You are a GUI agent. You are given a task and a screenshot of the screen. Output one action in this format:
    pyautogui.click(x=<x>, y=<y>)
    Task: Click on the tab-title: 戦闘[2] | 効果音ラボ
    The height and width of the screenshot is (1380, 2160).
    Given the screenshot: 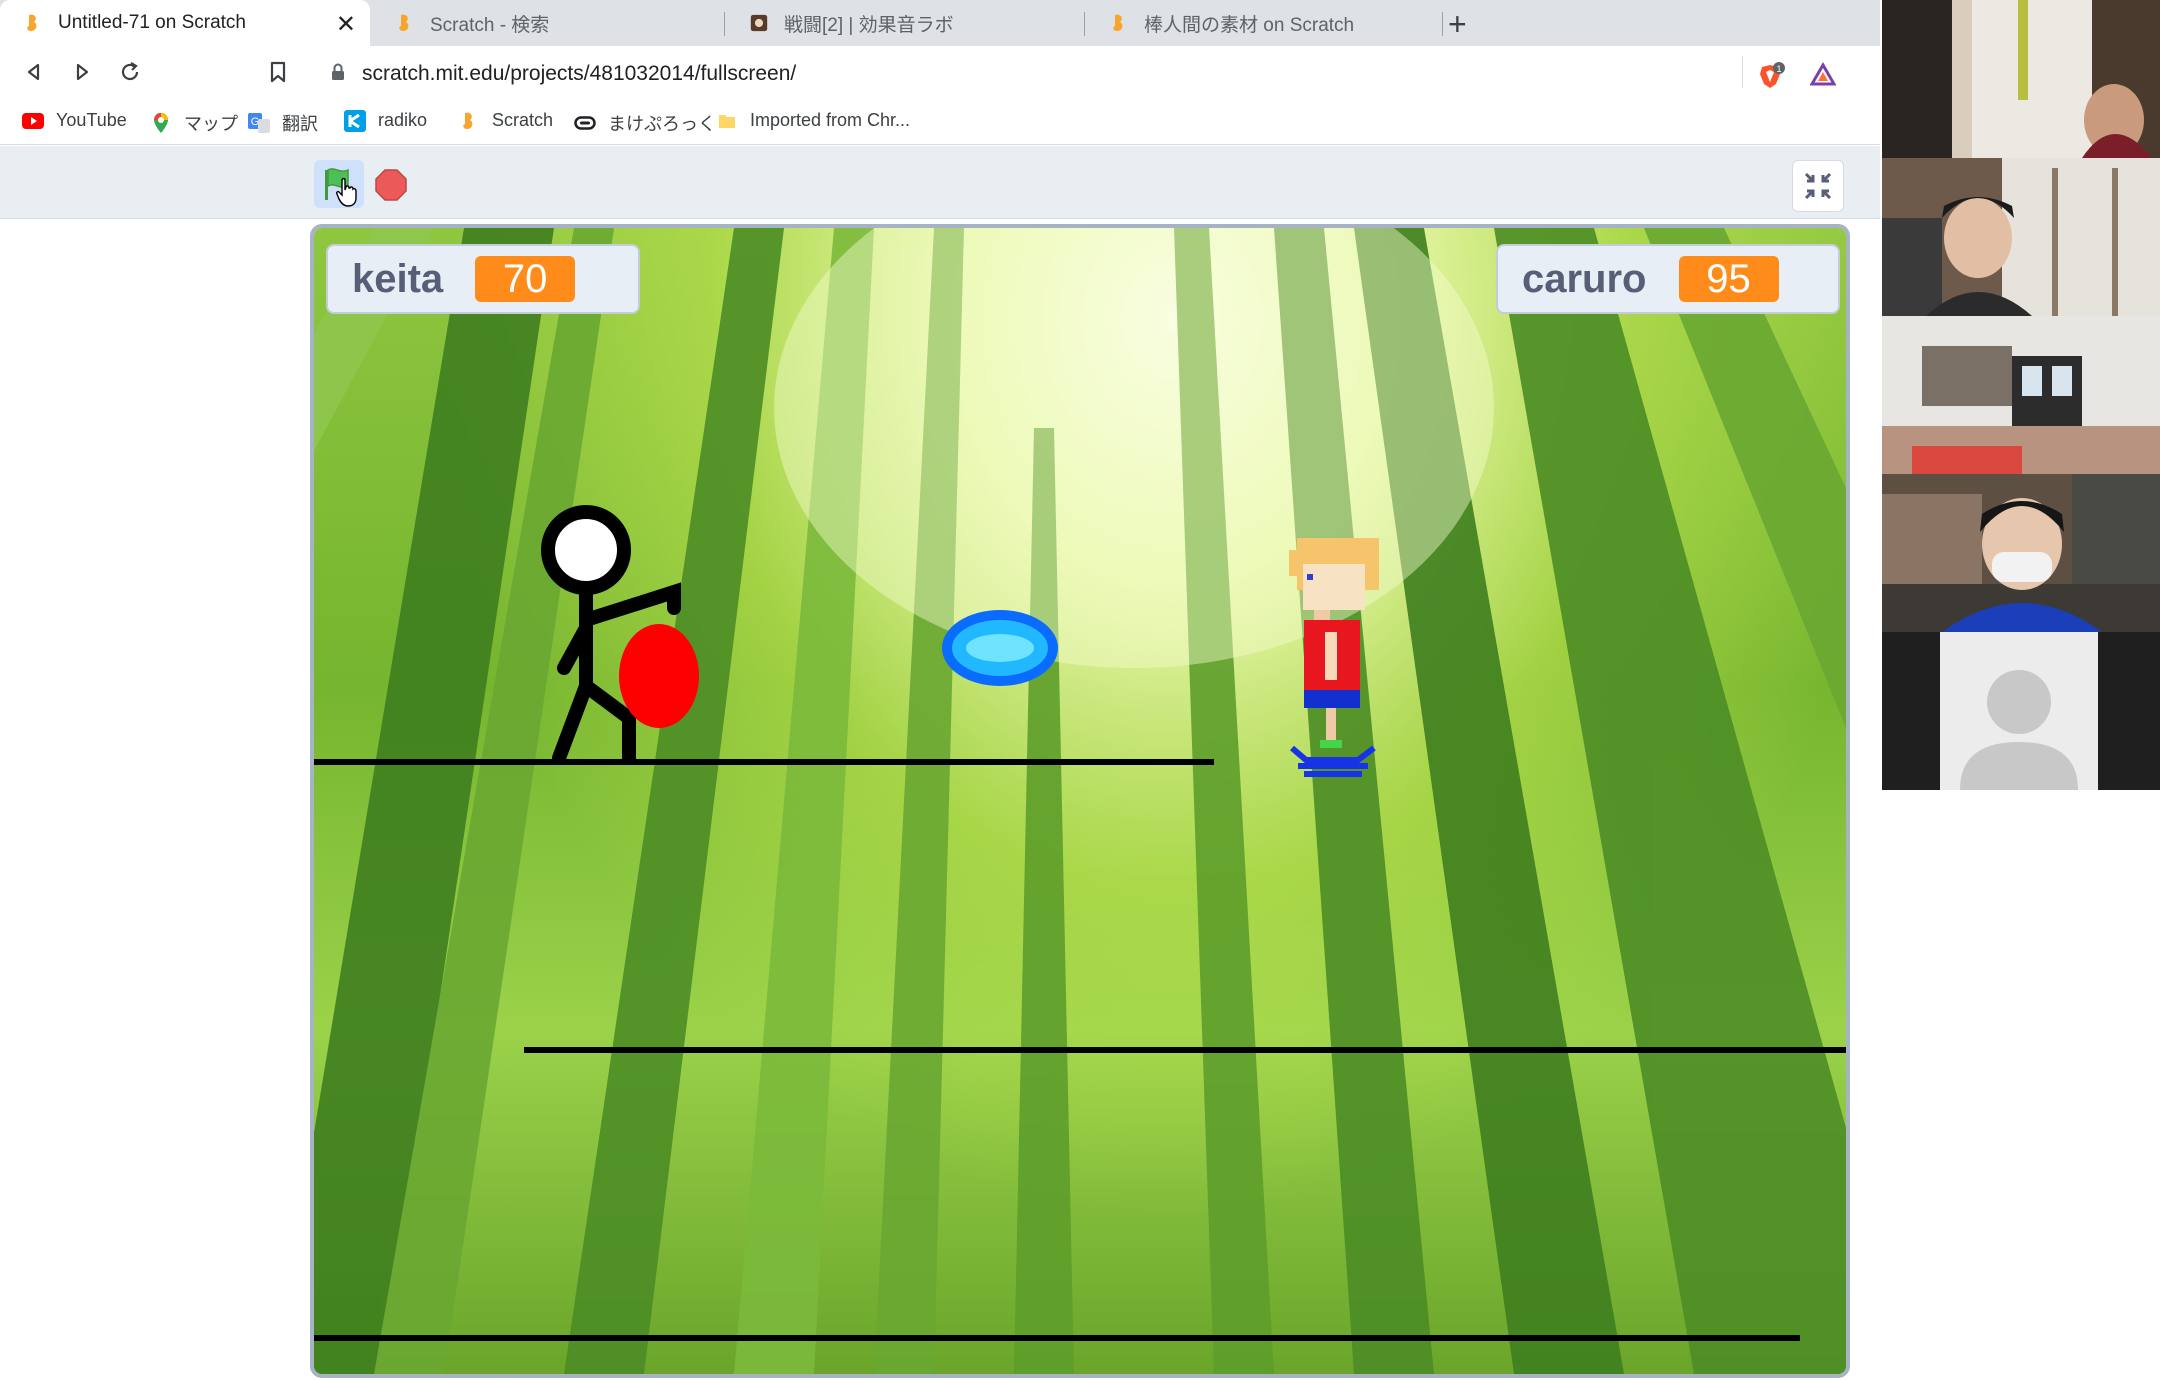 What is the action you would take?
    pyautogui.click(x=869, y=25)
    